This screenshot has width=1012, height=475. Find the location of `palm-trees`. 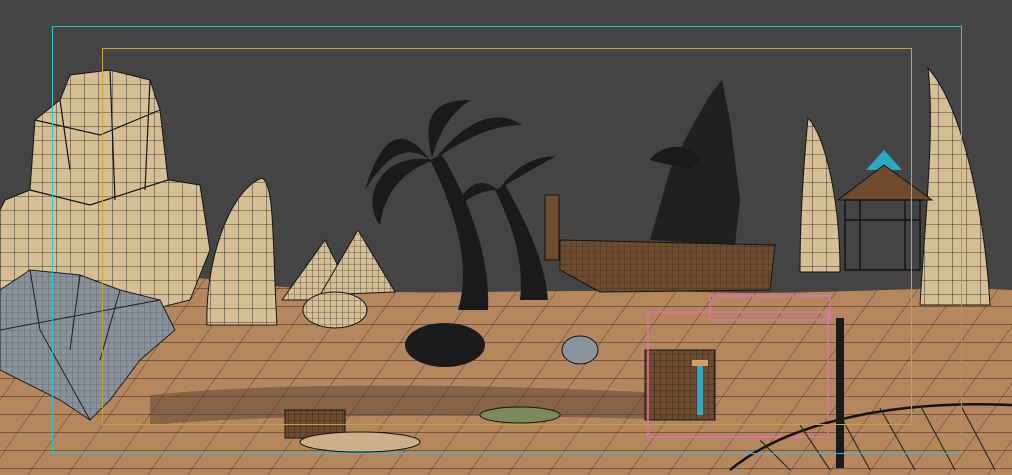

palm-trees is located at coordinates (460, 205).